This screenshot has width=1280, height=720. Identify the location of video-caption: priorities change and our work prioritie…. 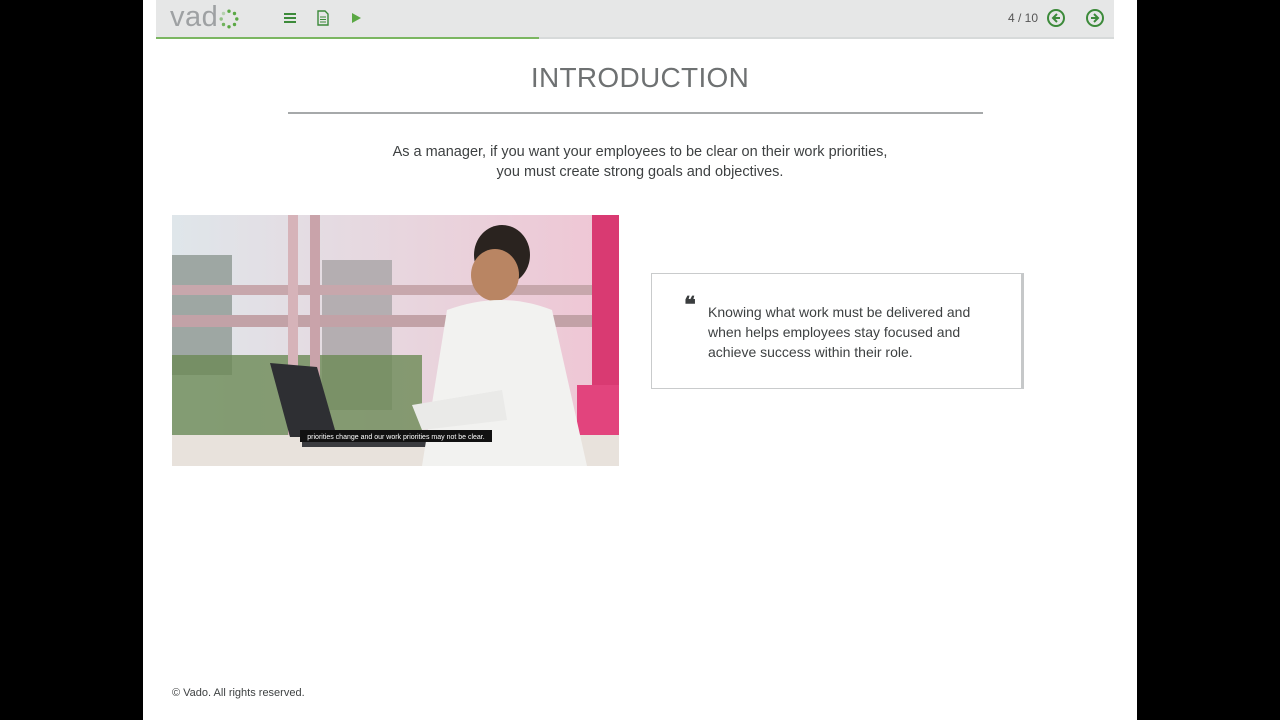
(395, 437).